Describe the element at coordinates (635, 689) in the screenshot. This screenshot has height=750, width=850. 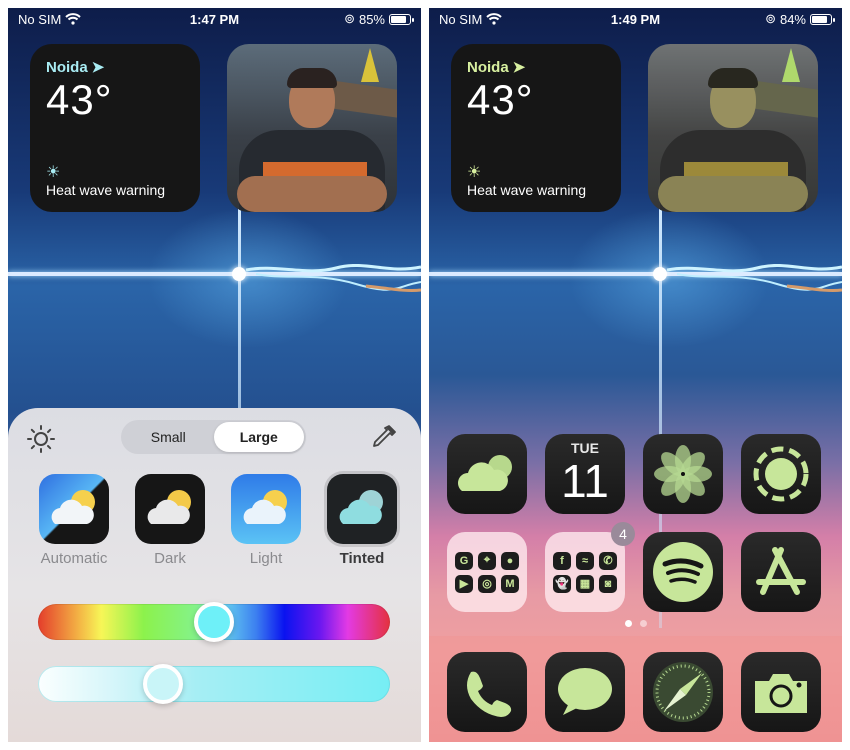
I see `dock` at that location.